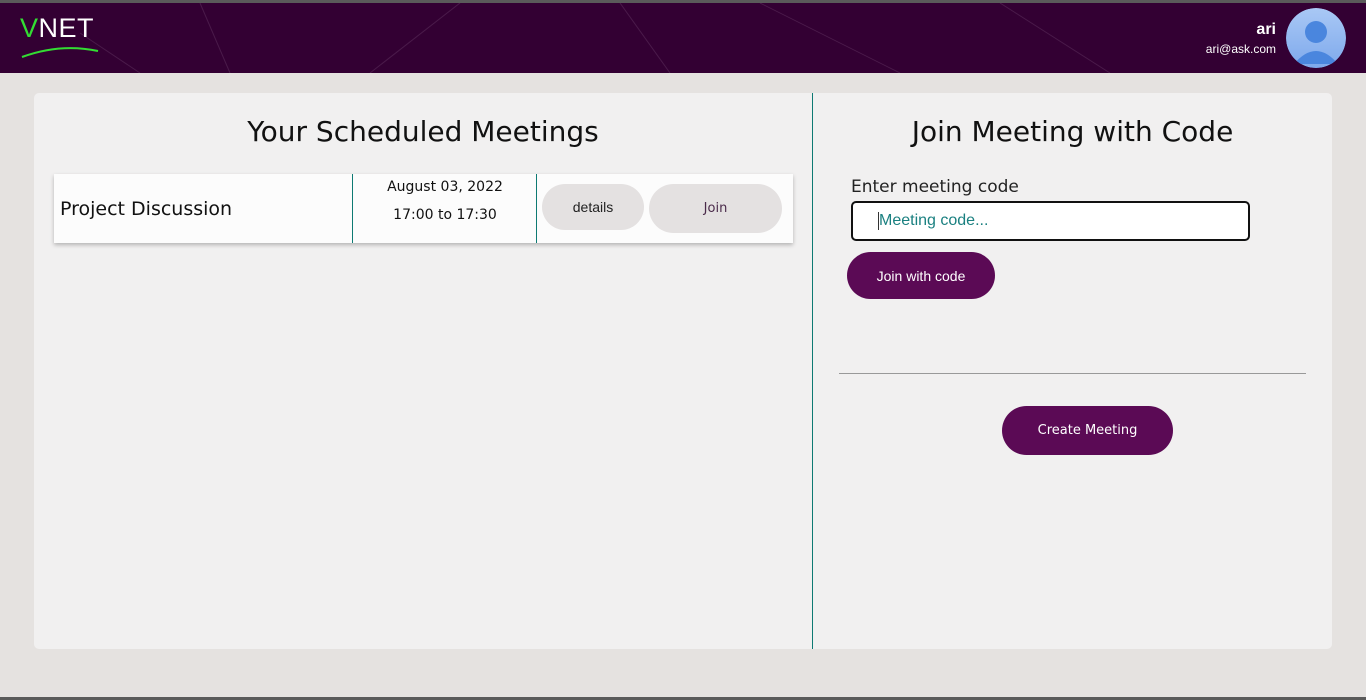 The width and height of the screenshot is (1366, 700). What do you see at coordinates (60, 52) in the screenshot?
I see `logo-swoosh` at bounding box center [60, 52].